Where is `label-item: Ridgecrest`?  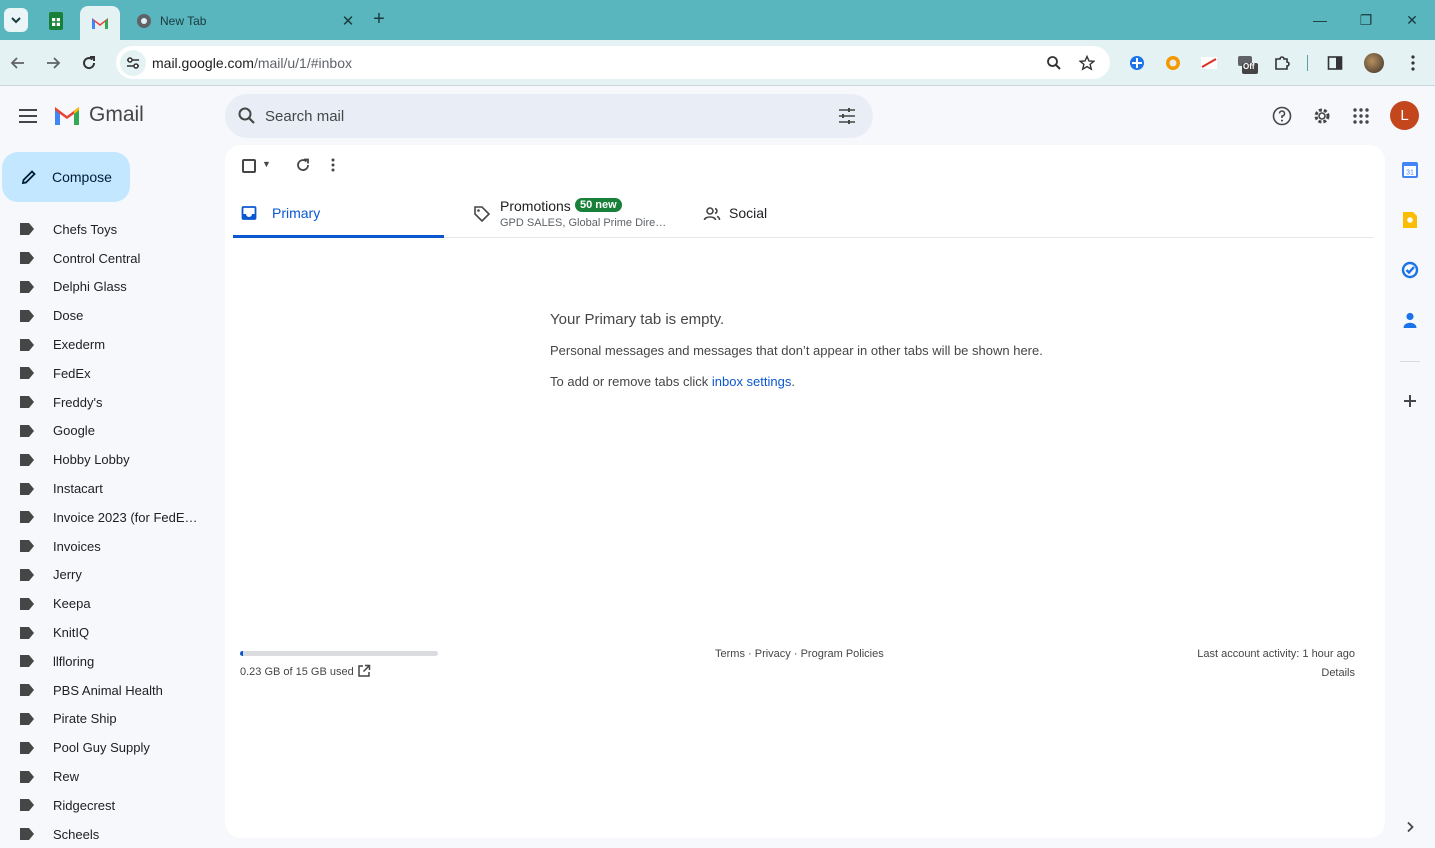 label-item: Ridgecrest is located at coordinates (112, 805).